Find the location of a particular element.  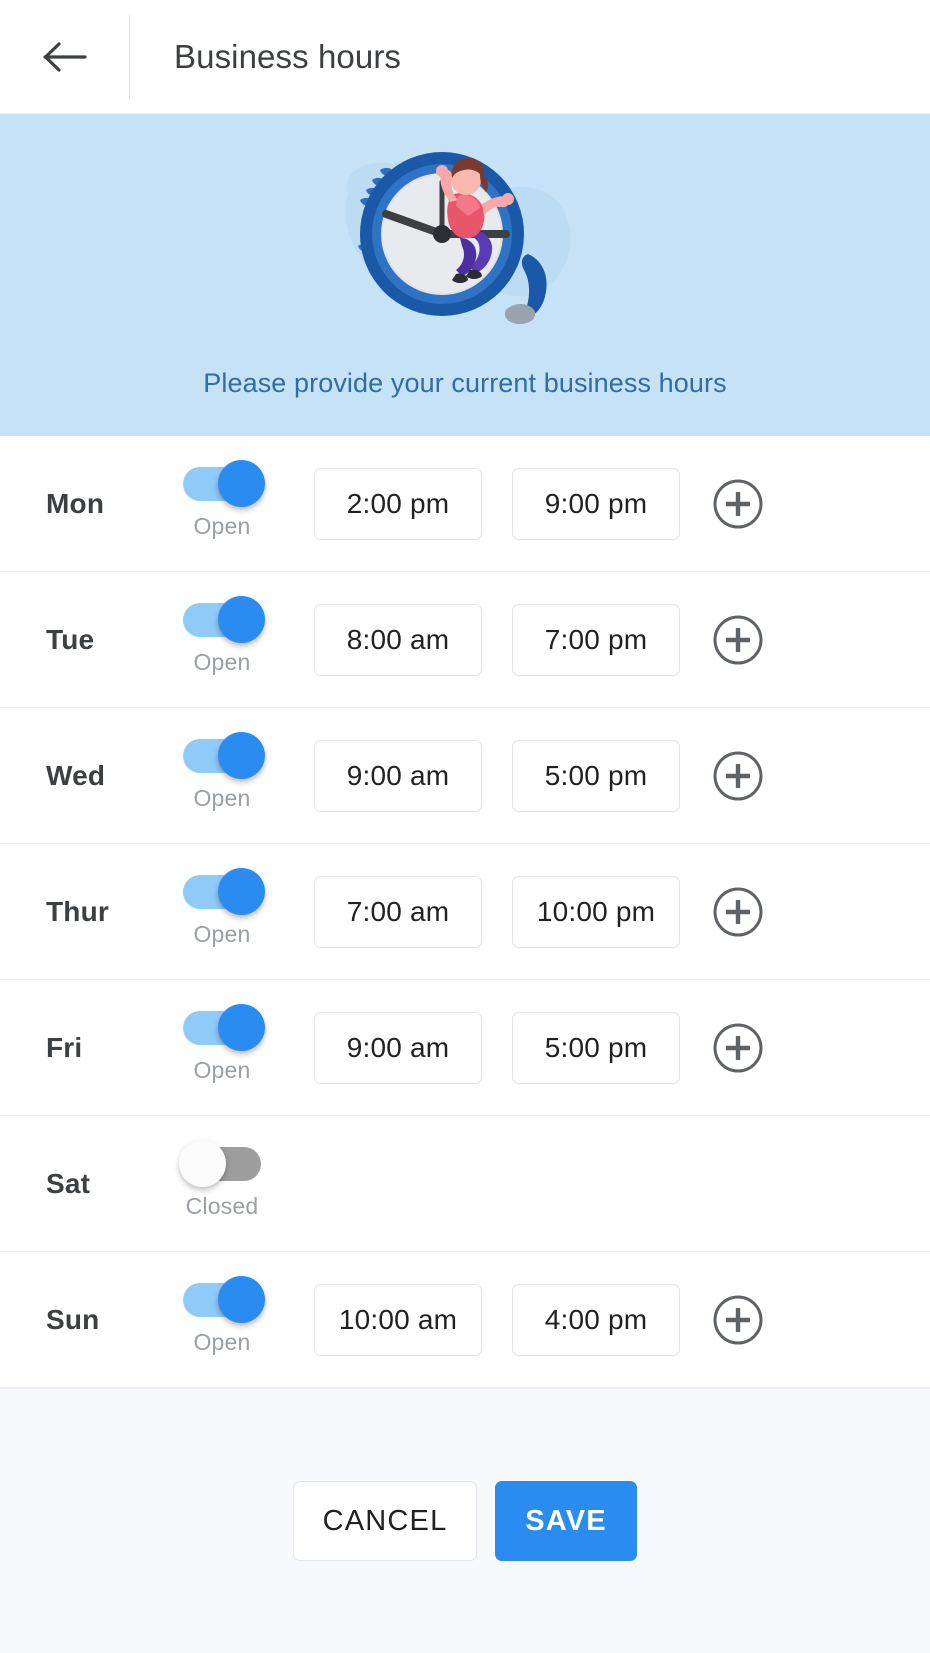

opening-time-input: 2:00 pm is located at coordinates (398, 503).